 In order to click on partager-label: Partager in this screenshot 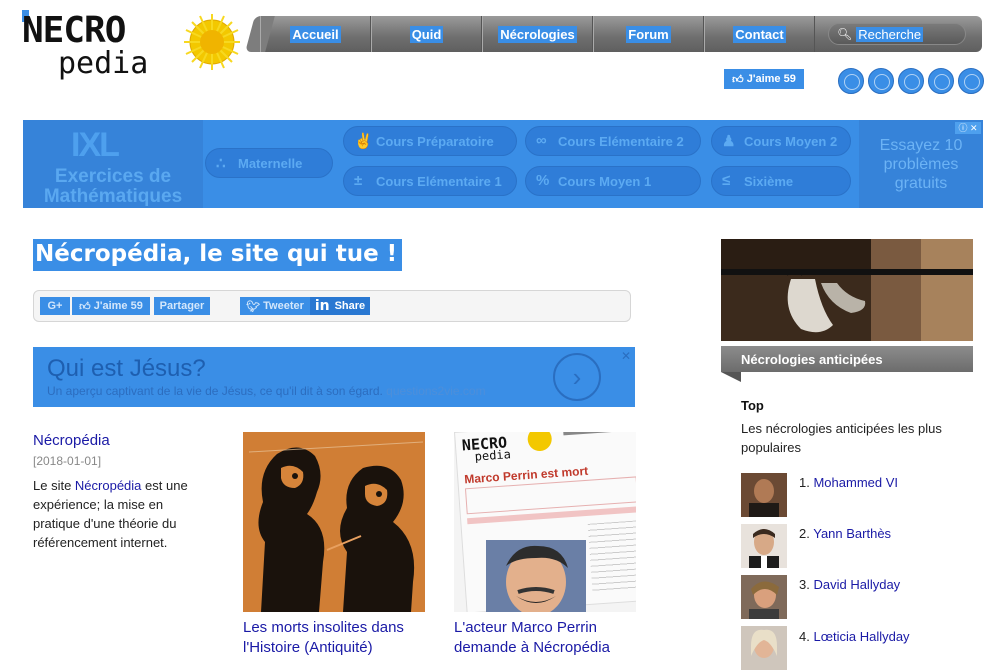, I will do `click(182, 306)`.